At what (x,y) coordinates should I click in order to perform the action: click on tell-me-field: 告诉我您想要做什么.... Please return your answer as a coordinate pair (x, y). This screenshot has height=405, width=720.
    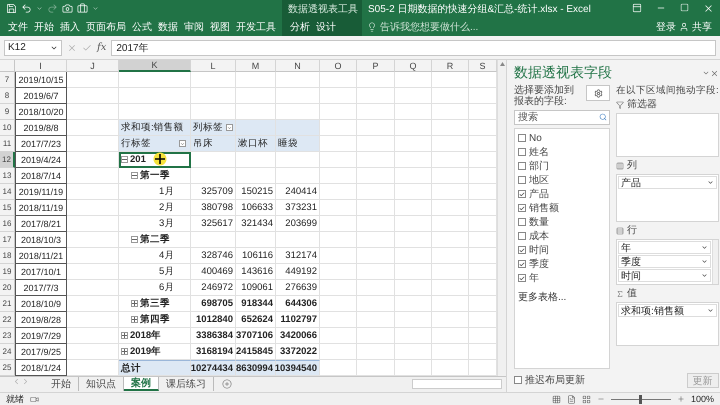
    Looking at the image, I should click on (429, 27).